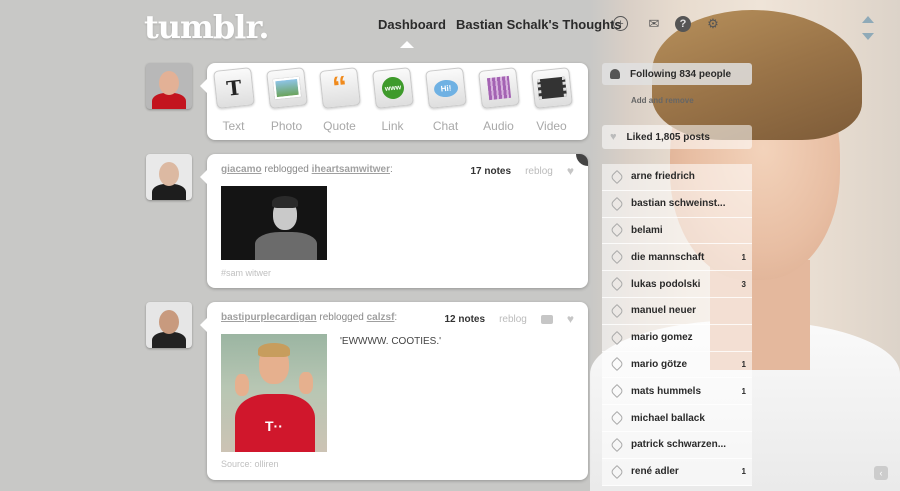 The width and height of the screenshot is (900, 491). I want to click on add-remove-link: Add and remove, so click(662, 100).